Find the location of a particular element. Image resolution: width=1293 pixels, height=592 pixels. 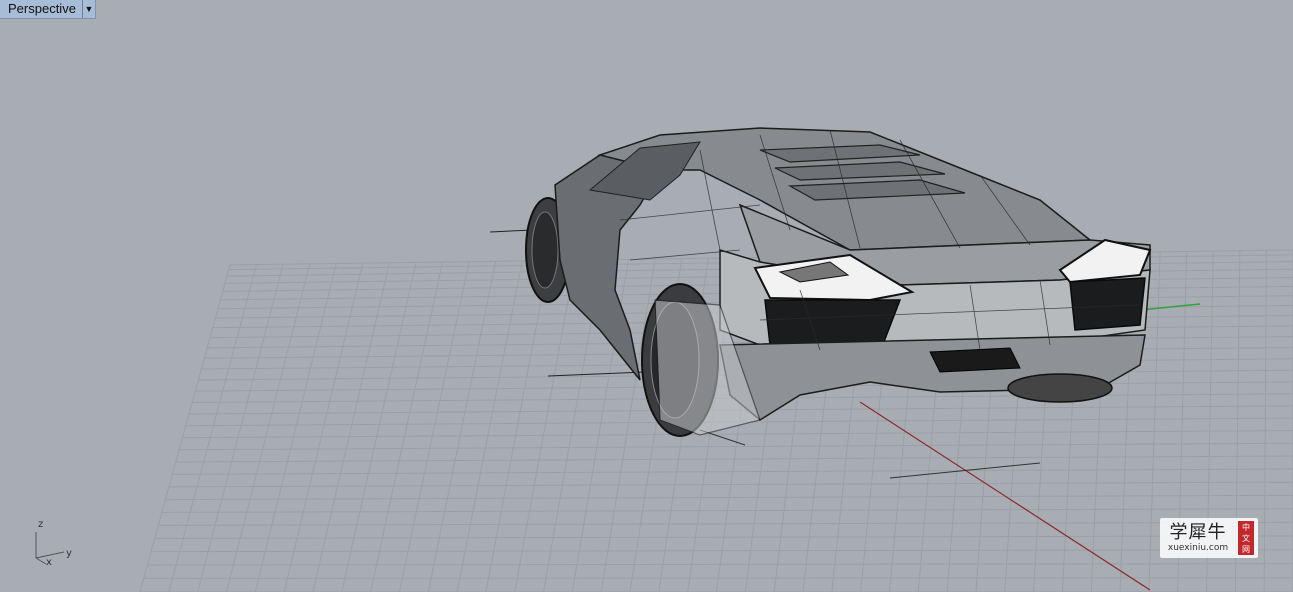

triangle-down-icon: ▼ is located at coordinates (88, 9).